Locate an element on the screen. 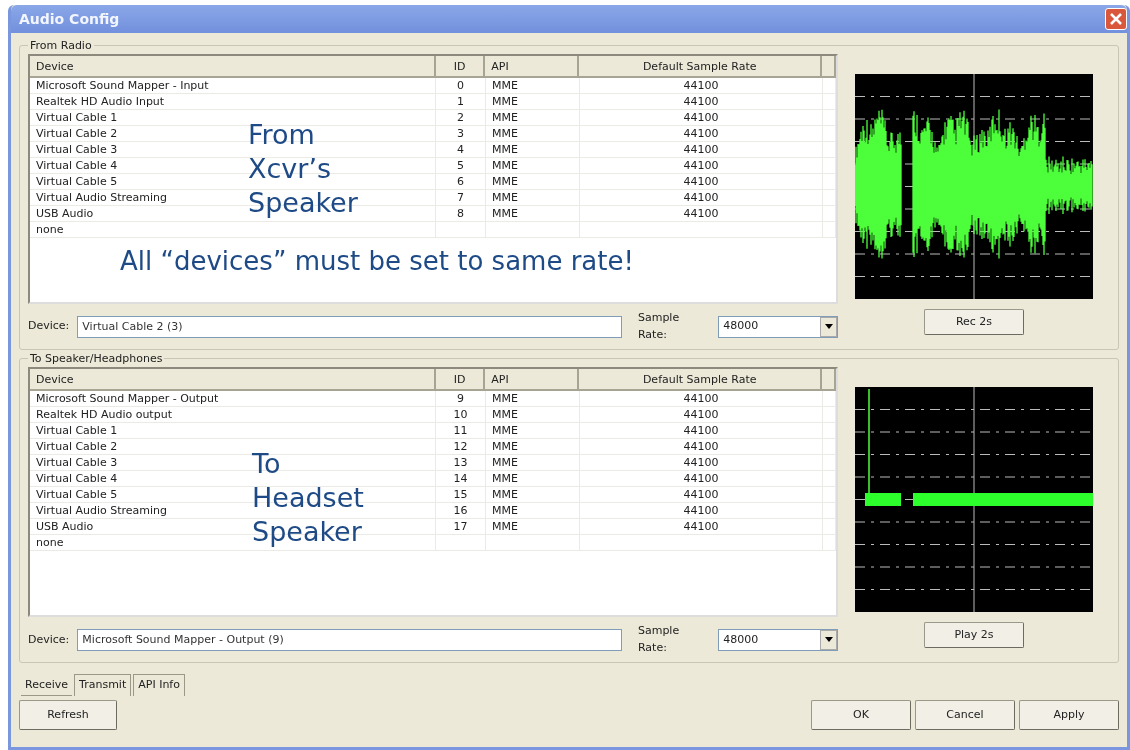  table-cell: 10 is located at coordinates (460, 415).